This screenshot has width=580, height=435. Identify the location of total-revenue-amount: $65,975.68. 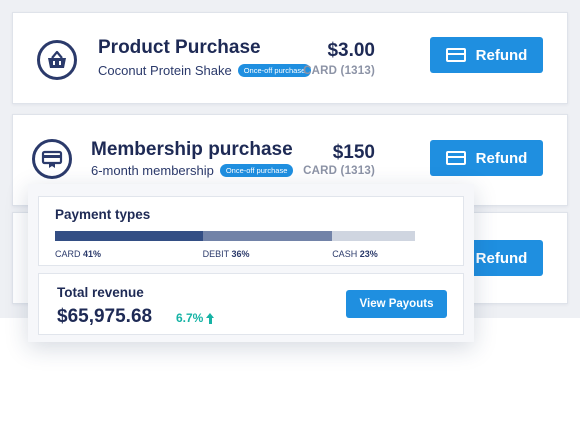
(105, 316).